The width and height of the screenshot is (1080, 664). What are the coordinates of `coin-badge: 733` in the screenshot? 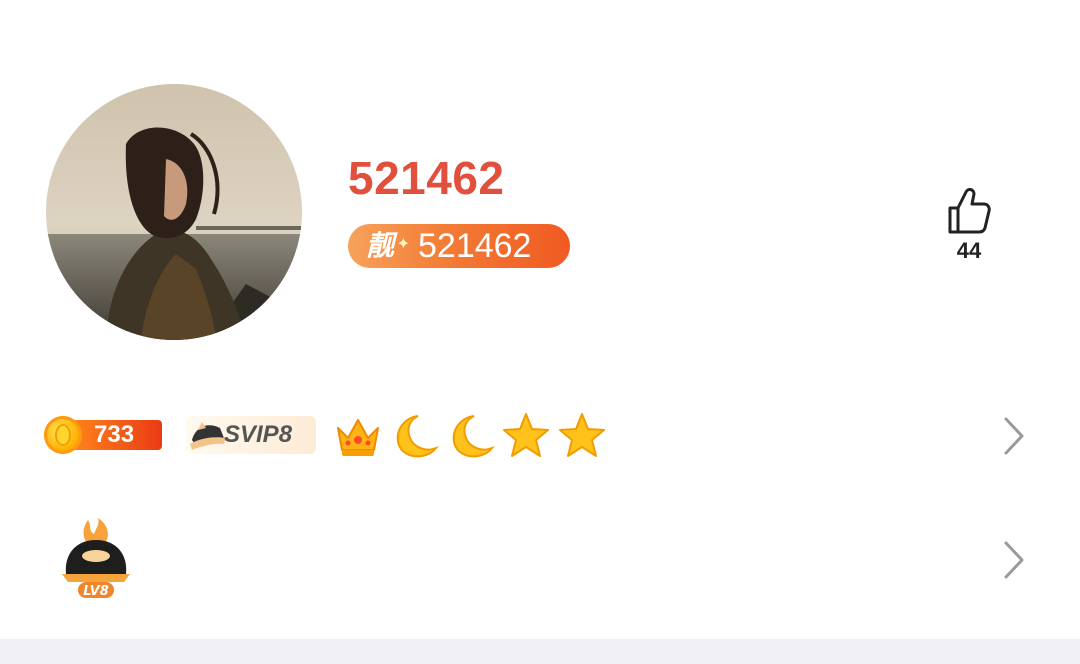 It's located at (103, 435).